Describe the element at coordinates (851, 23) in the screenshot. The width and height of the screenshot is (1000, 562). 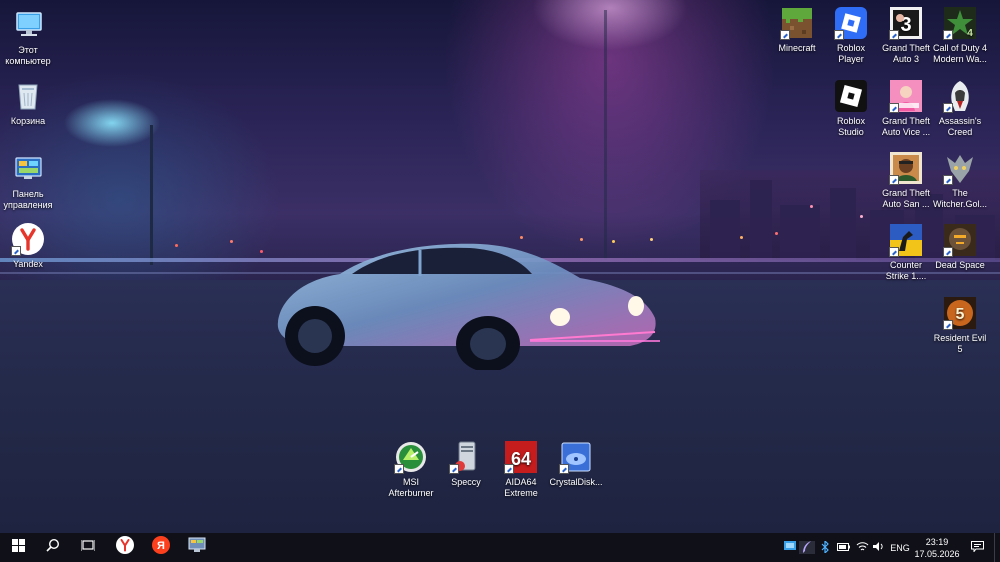
I see `roblox-player-icon` at that location.